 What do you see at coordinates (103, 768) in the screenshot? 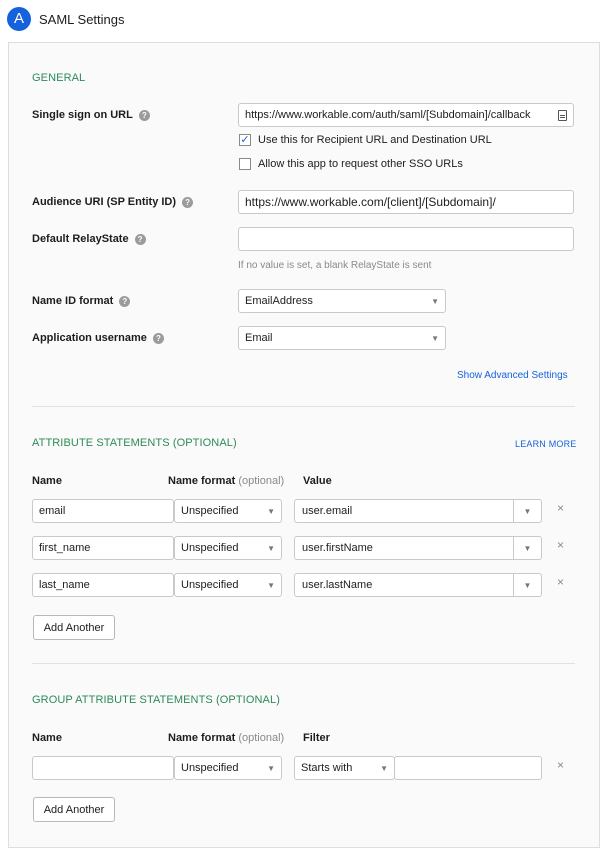
I see `group-name-input` at bounding box center [103, 768].